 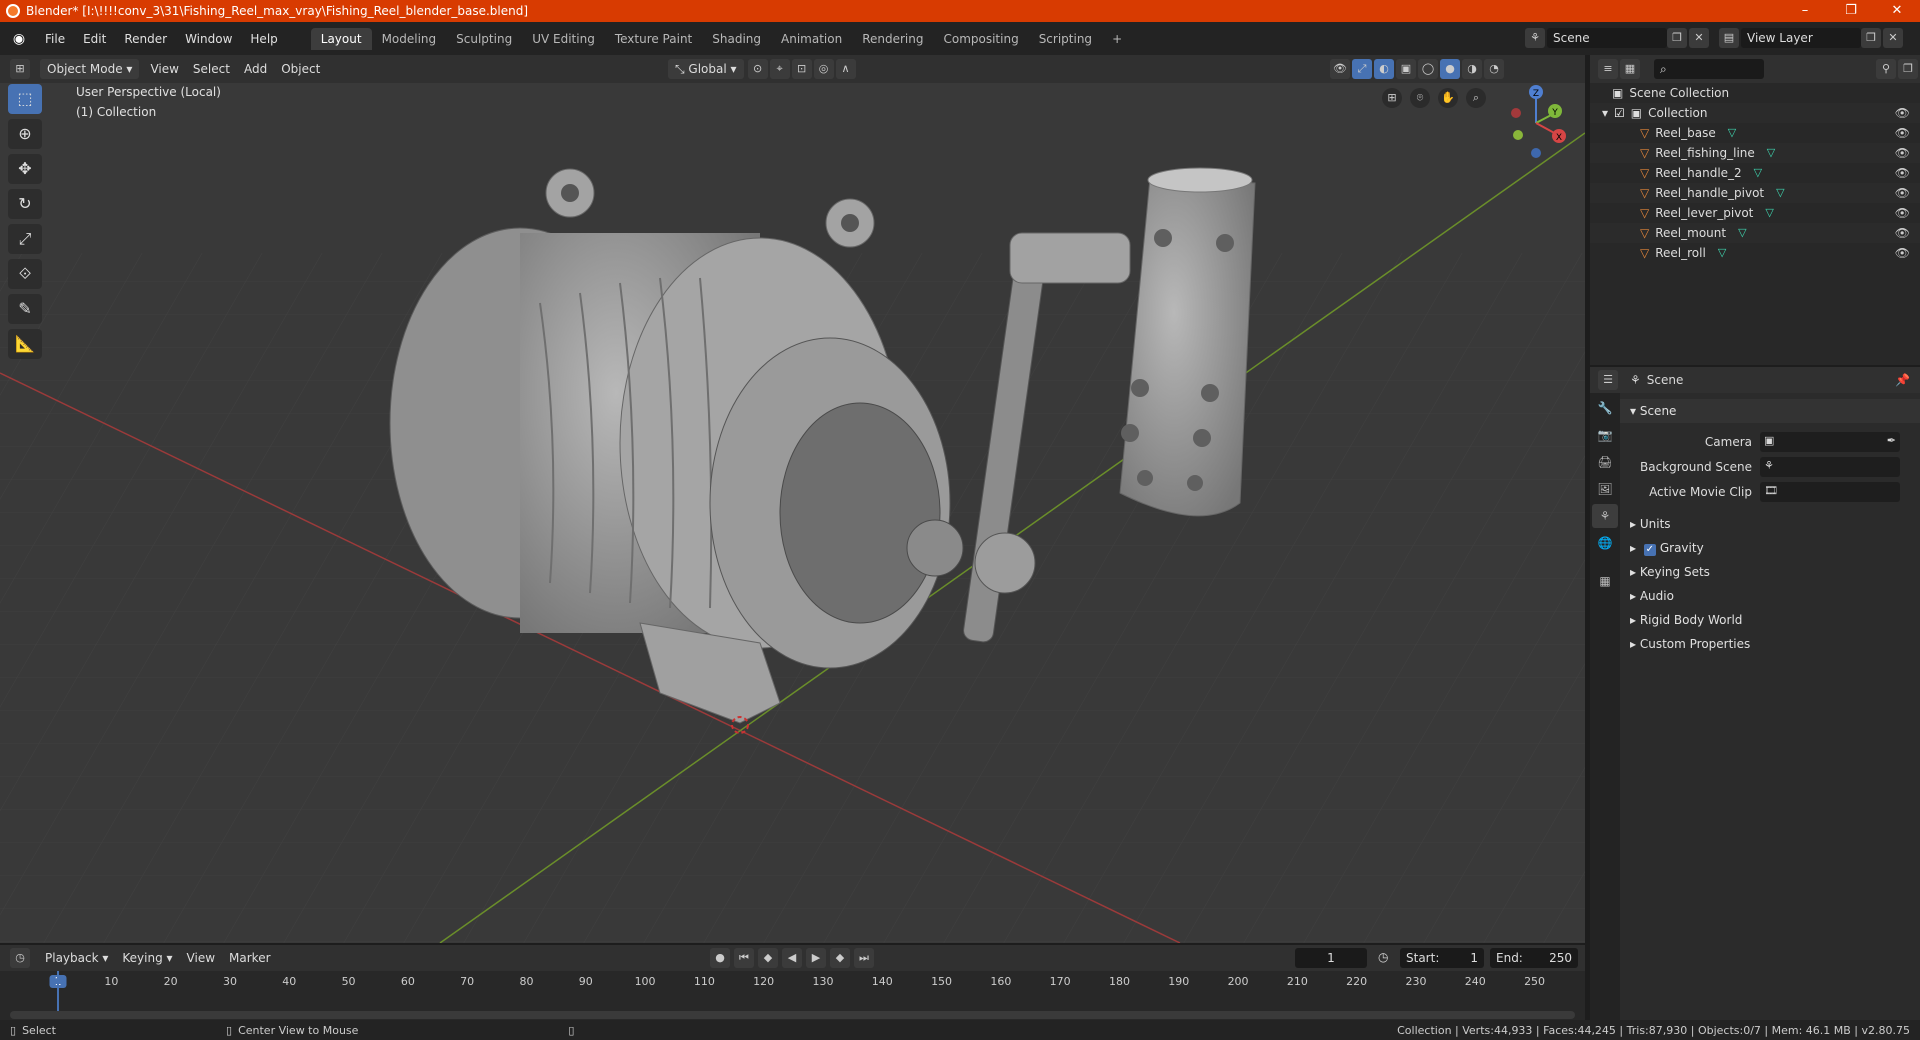 What do you see at coordinates (255, 69) in the screenshot?
I see `menu-add: Add` at bounding box center [255, 69].